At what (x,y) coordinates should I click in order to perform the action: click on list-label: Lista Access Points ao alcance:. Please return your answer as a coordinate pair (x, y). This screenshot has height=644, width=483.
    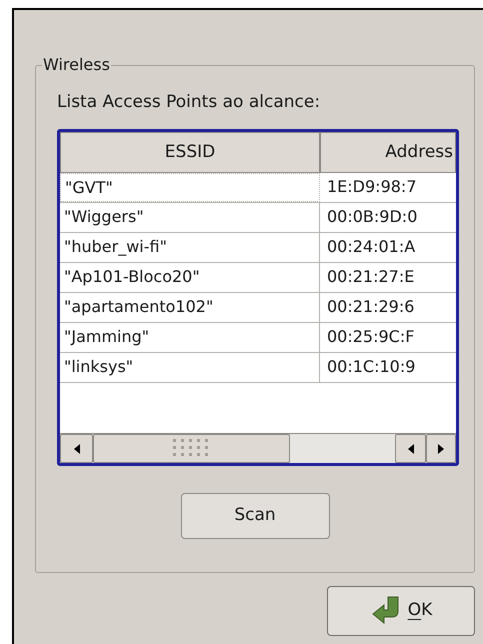
    Looking at the image, I should click on (189, 102).